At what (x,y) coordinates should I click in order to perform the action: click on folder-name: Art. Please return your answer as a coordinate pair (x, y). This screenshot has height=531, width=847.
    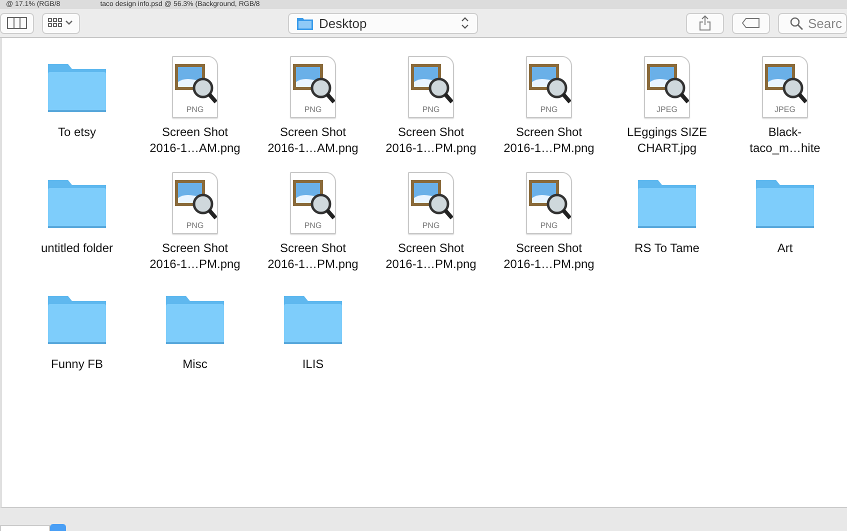
    Looking at the image, I should click on (785, 248).